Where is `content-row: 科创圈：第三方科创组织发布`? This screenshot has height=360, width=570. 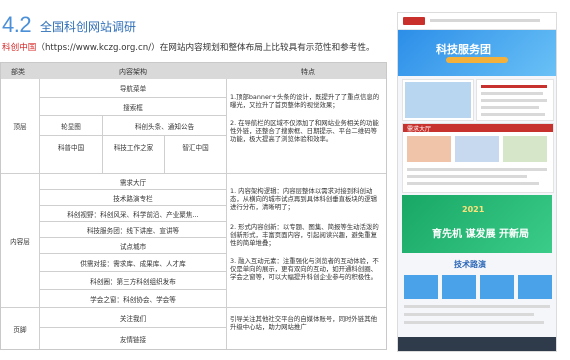
content-row: 科创圈：第三方科创组织发布 is located at coordinates (133, 280).